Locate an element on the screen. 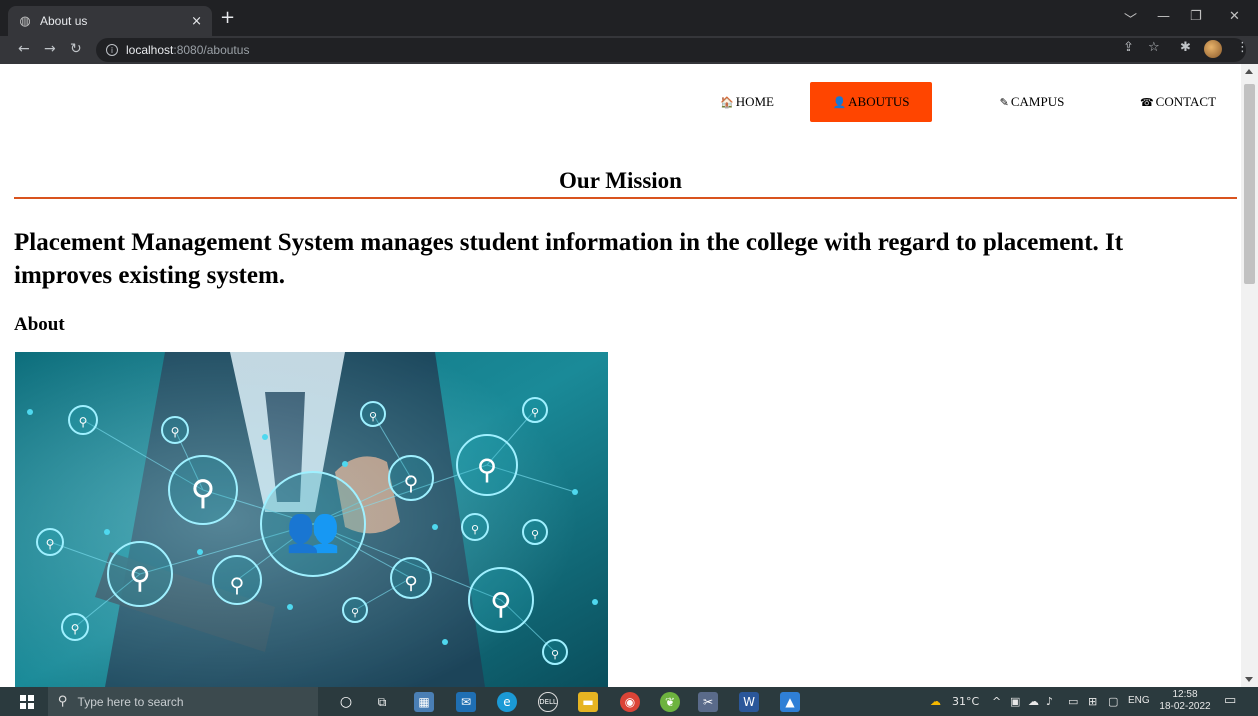 This screenshot has height=716, width=1258. page-scrollbar is located at coordinates (1249, 375).